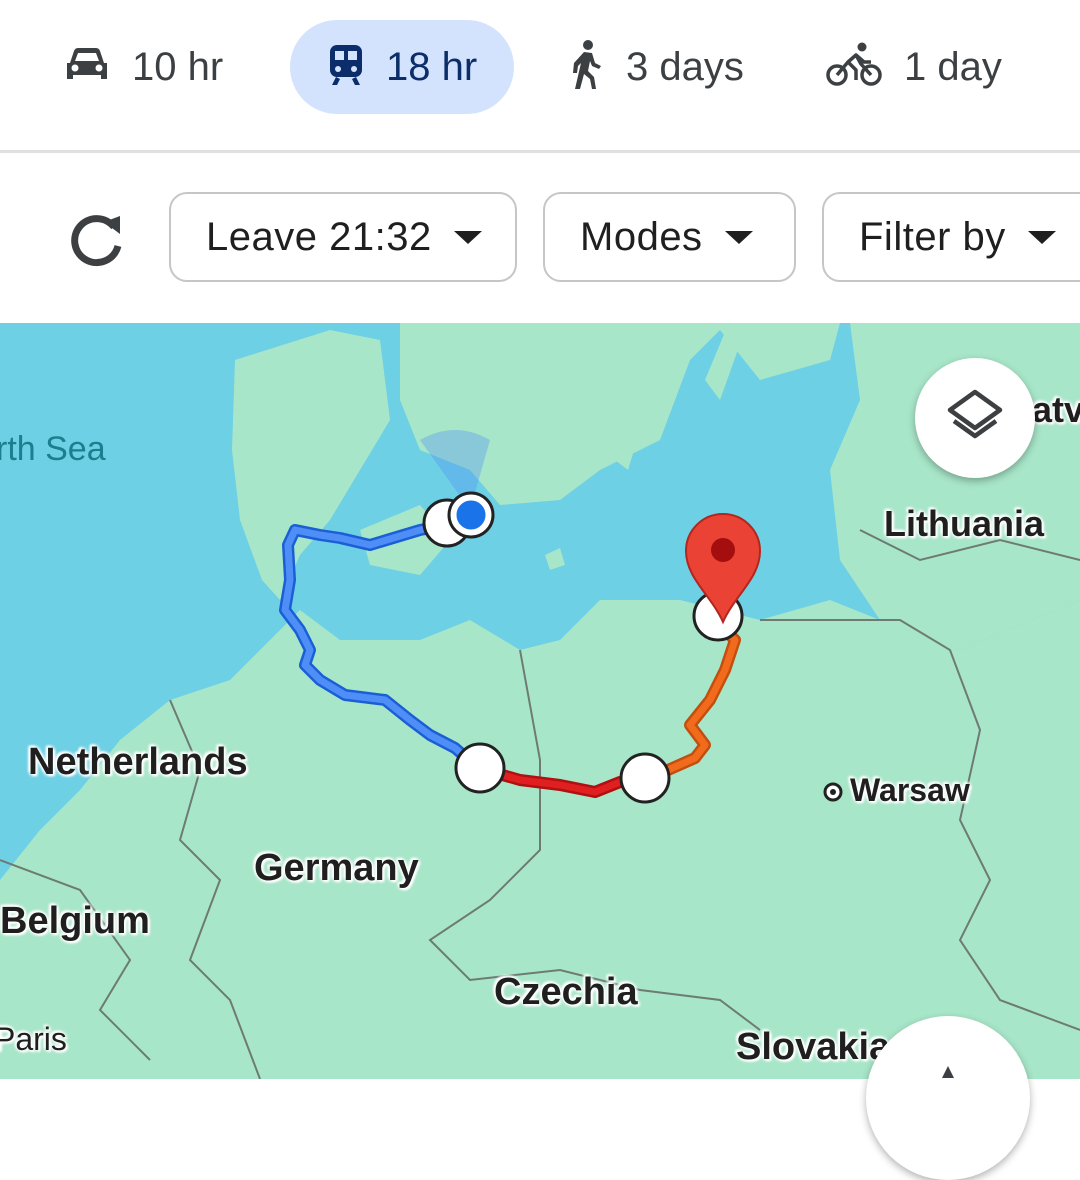 The height and width of the screenshot is (1180, 1080). What do you see at coordinates (566, 992) in the screenshot?
I see `czechia-label: Czechia` at bounding box center [566, 992].